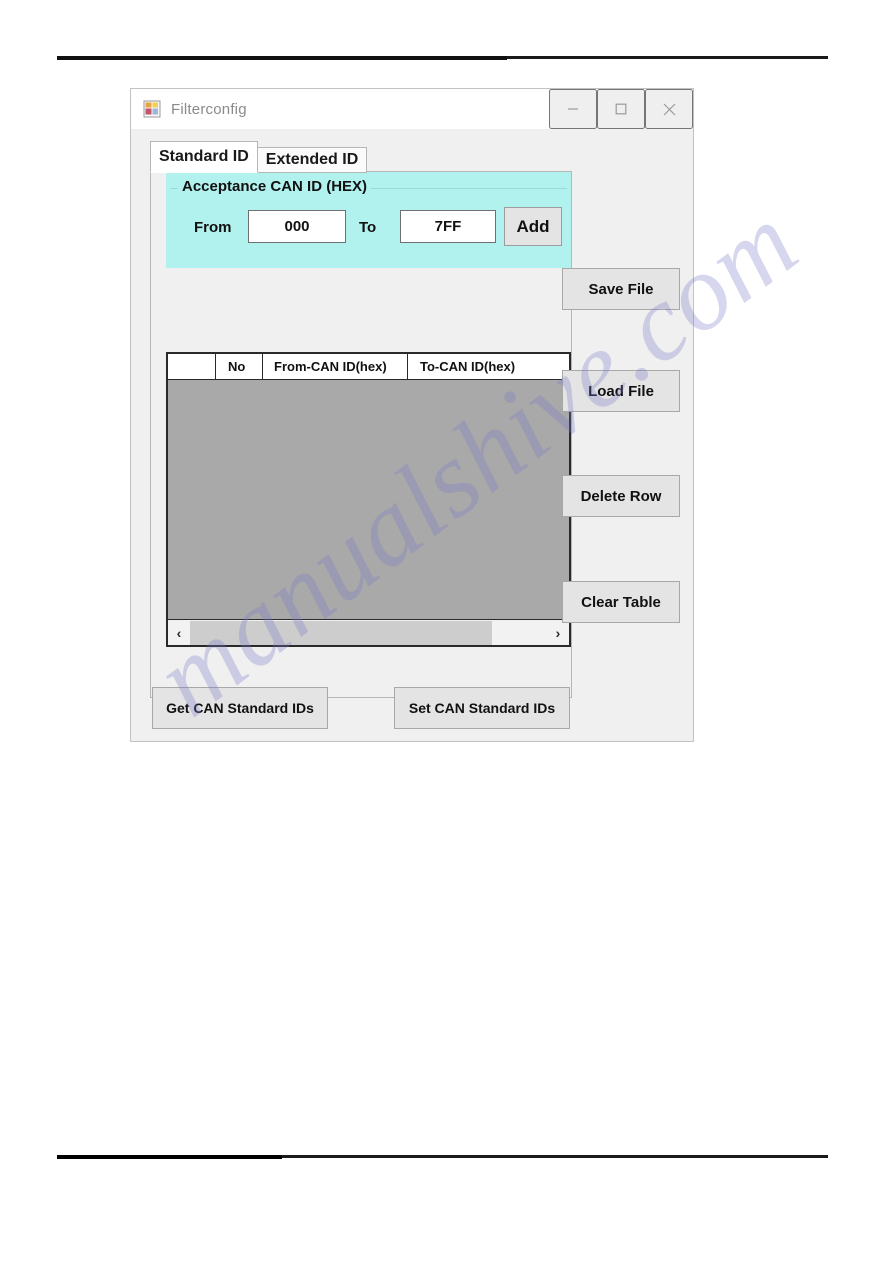 The width and height of the screenshot is (893, 1263). Describe the element at coordinates (533, 226) in the screenshot. I see `add-button: Add` at that location.